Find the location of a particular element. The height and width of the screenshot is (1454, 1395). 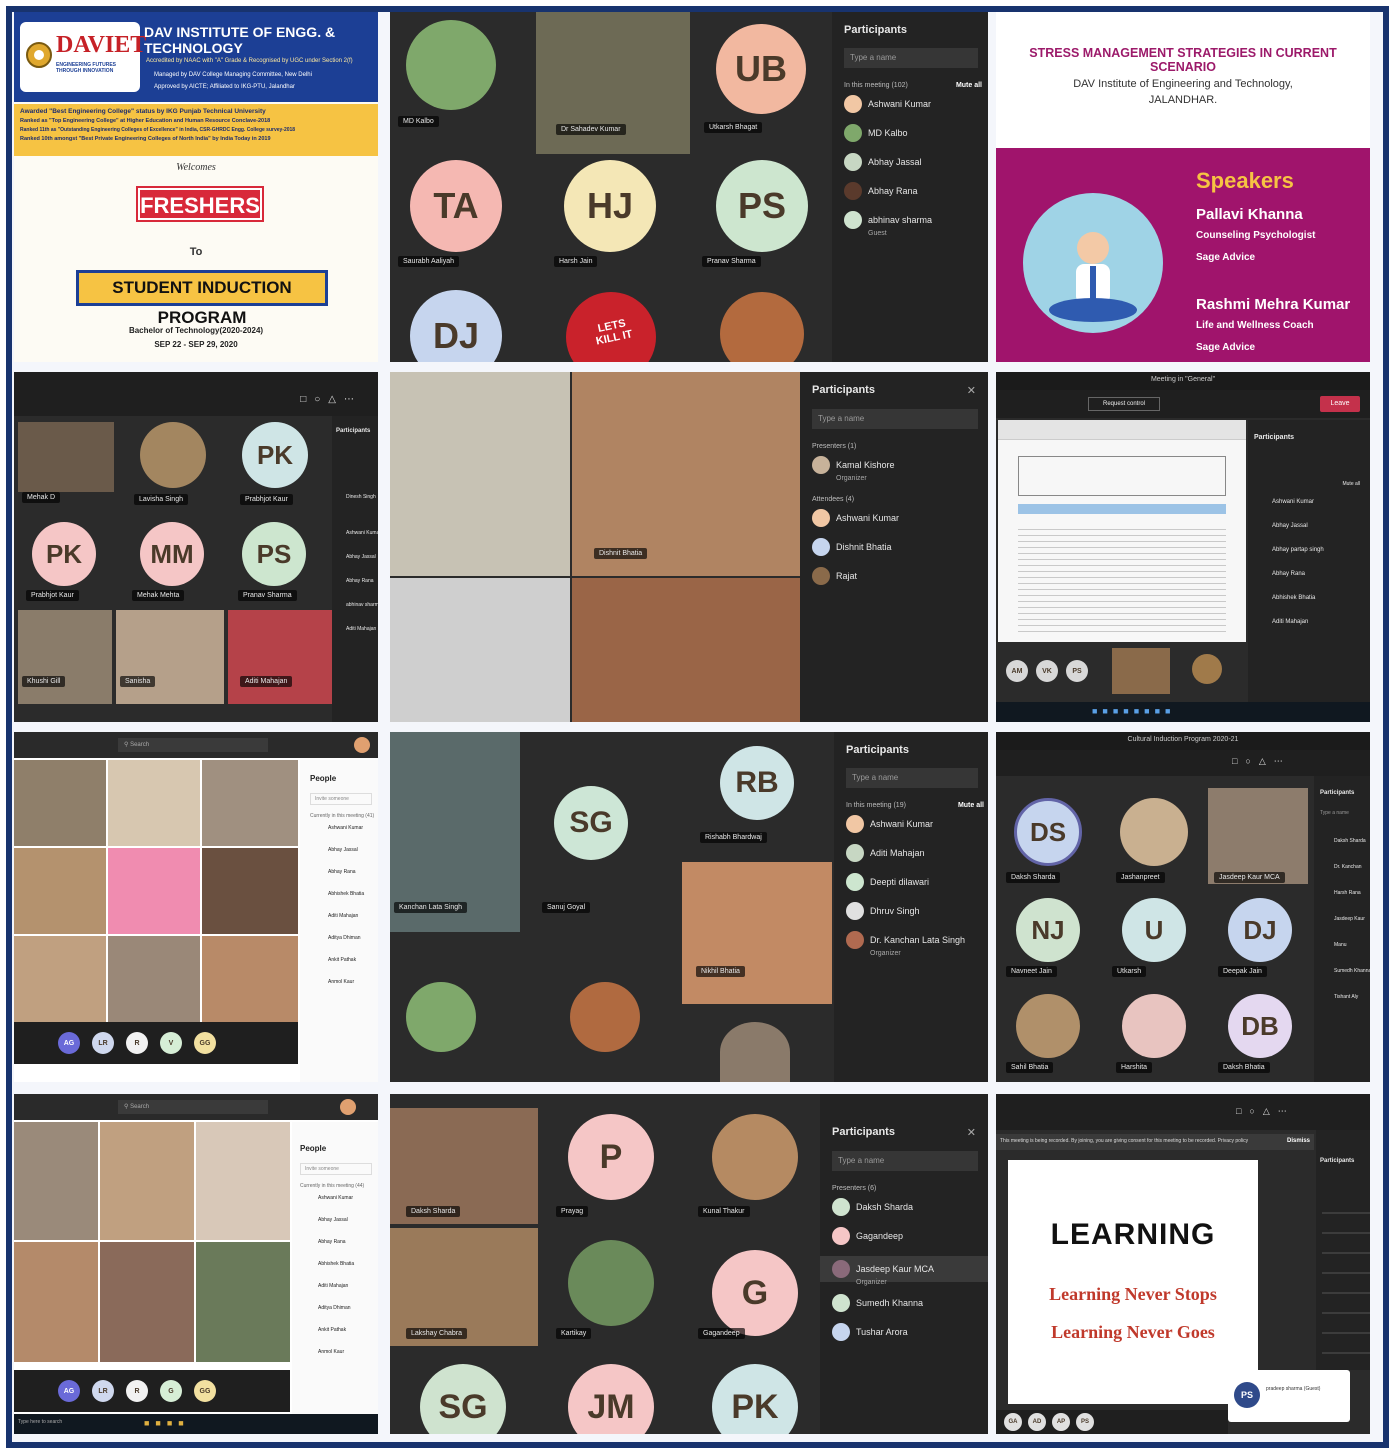

avatar-ub: UB is located at coordinates (761, 69).